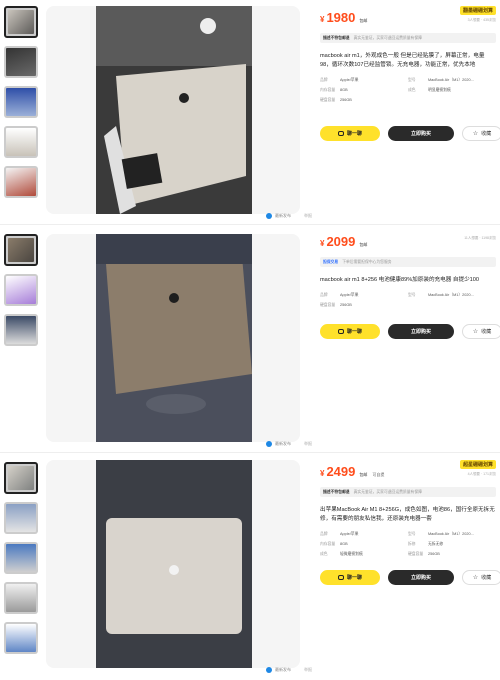 This screenshot has height=680, width=500. Describe the element at coordinates (378, 474) in the screenshot. I see `pickup-label: 可自提` at that location.